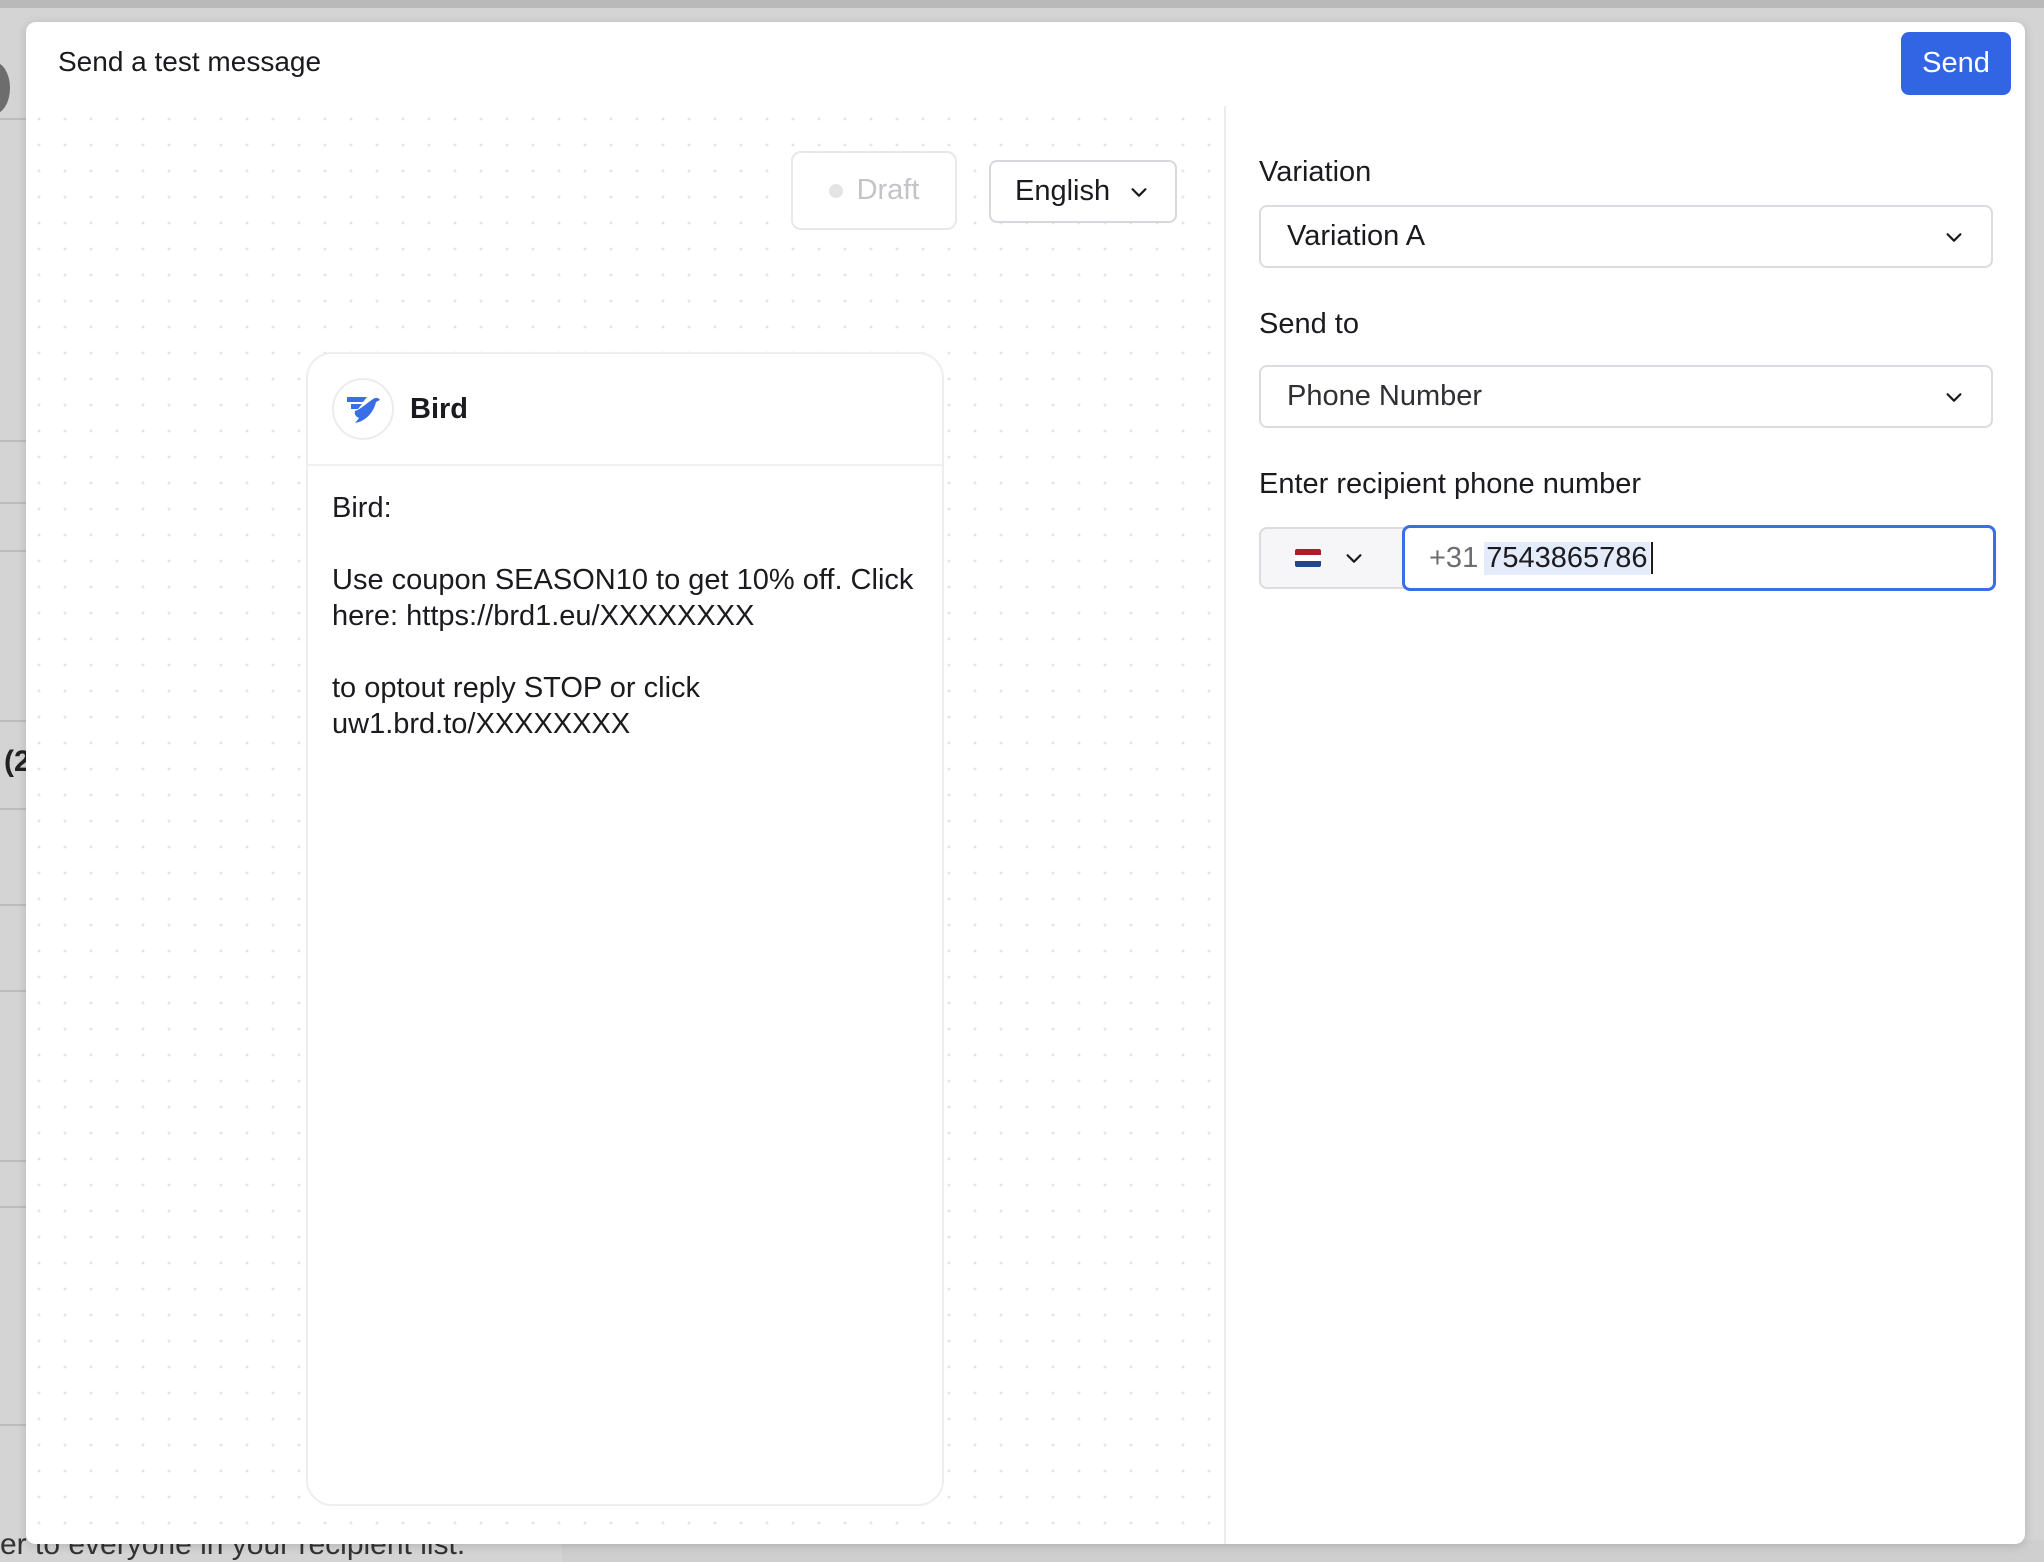 The width and height of the screenshot is (2044, 1562). What do you see at coordinates (1356, 236) in the screenshot?
I see `variation-select-value: Variation A` at bounding box center [1356, 236].